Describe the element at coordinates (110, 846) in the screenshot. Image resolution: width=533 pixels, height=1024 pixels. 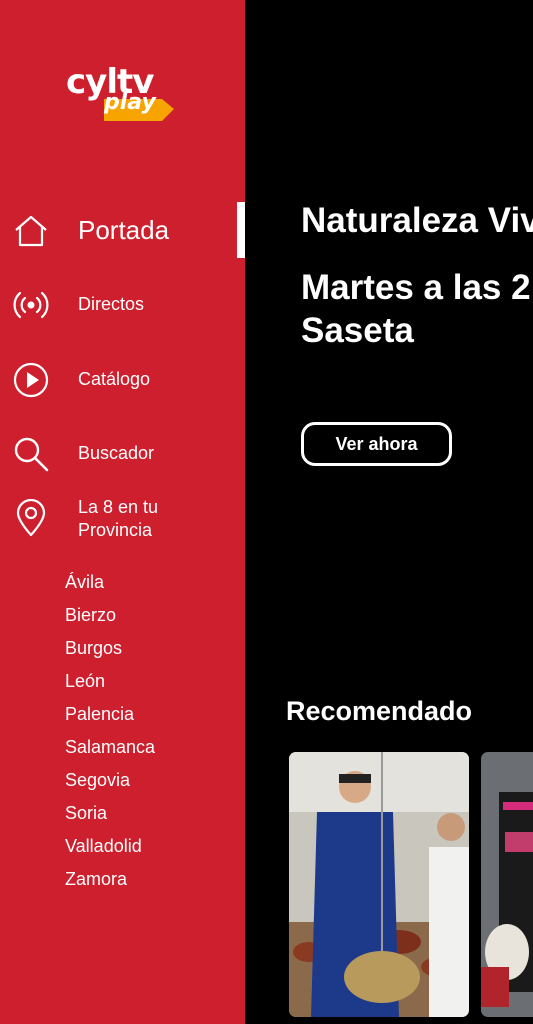
I see `province-link-valladolid: Valladolid` at that location.